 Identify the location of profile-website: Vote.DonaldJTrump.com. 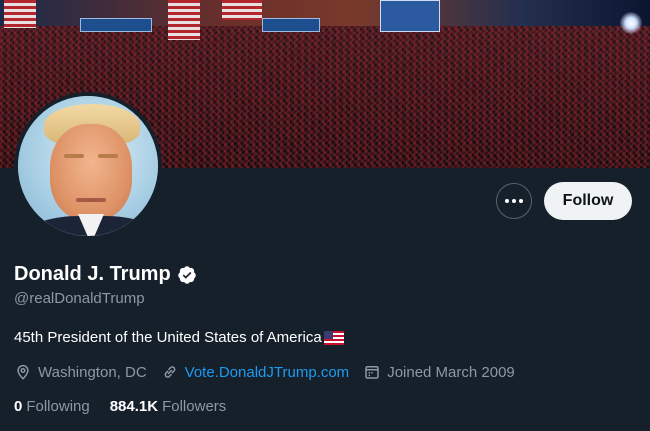
(255, 372).